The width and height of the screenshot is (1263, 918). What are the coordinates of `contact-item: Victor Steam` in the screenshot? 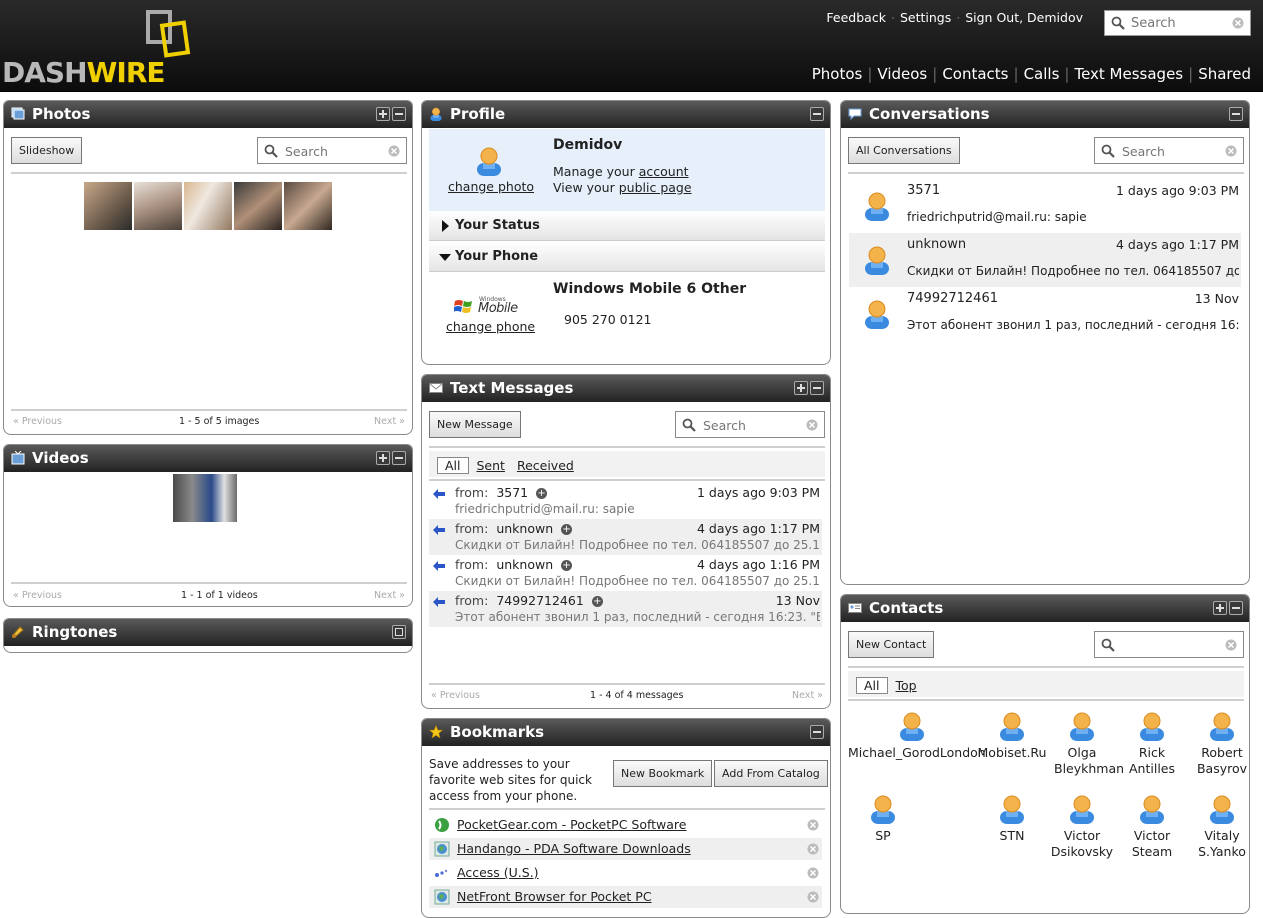 It's located at (1152, 827).